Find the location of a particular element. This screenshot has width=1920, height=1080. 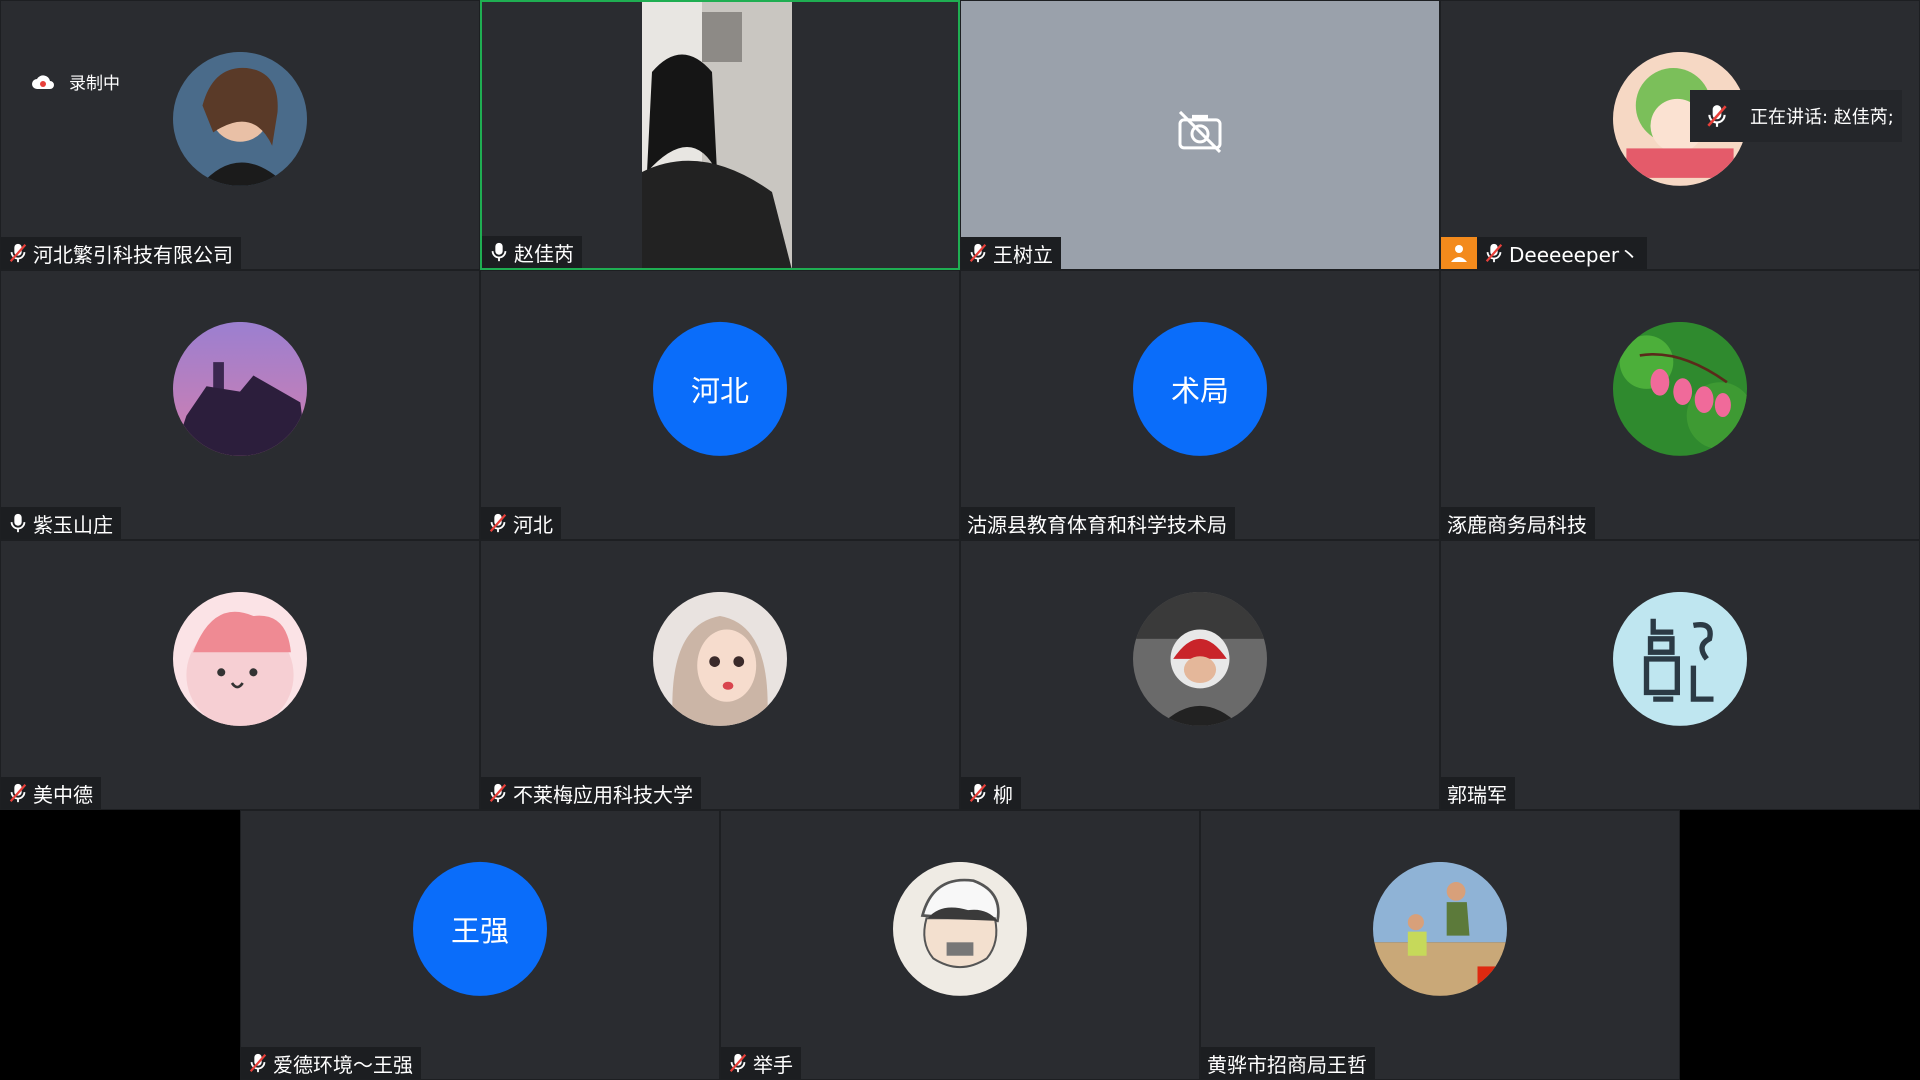

participant-tile: 紫玉山庄 is located at coordinates (240, 405).